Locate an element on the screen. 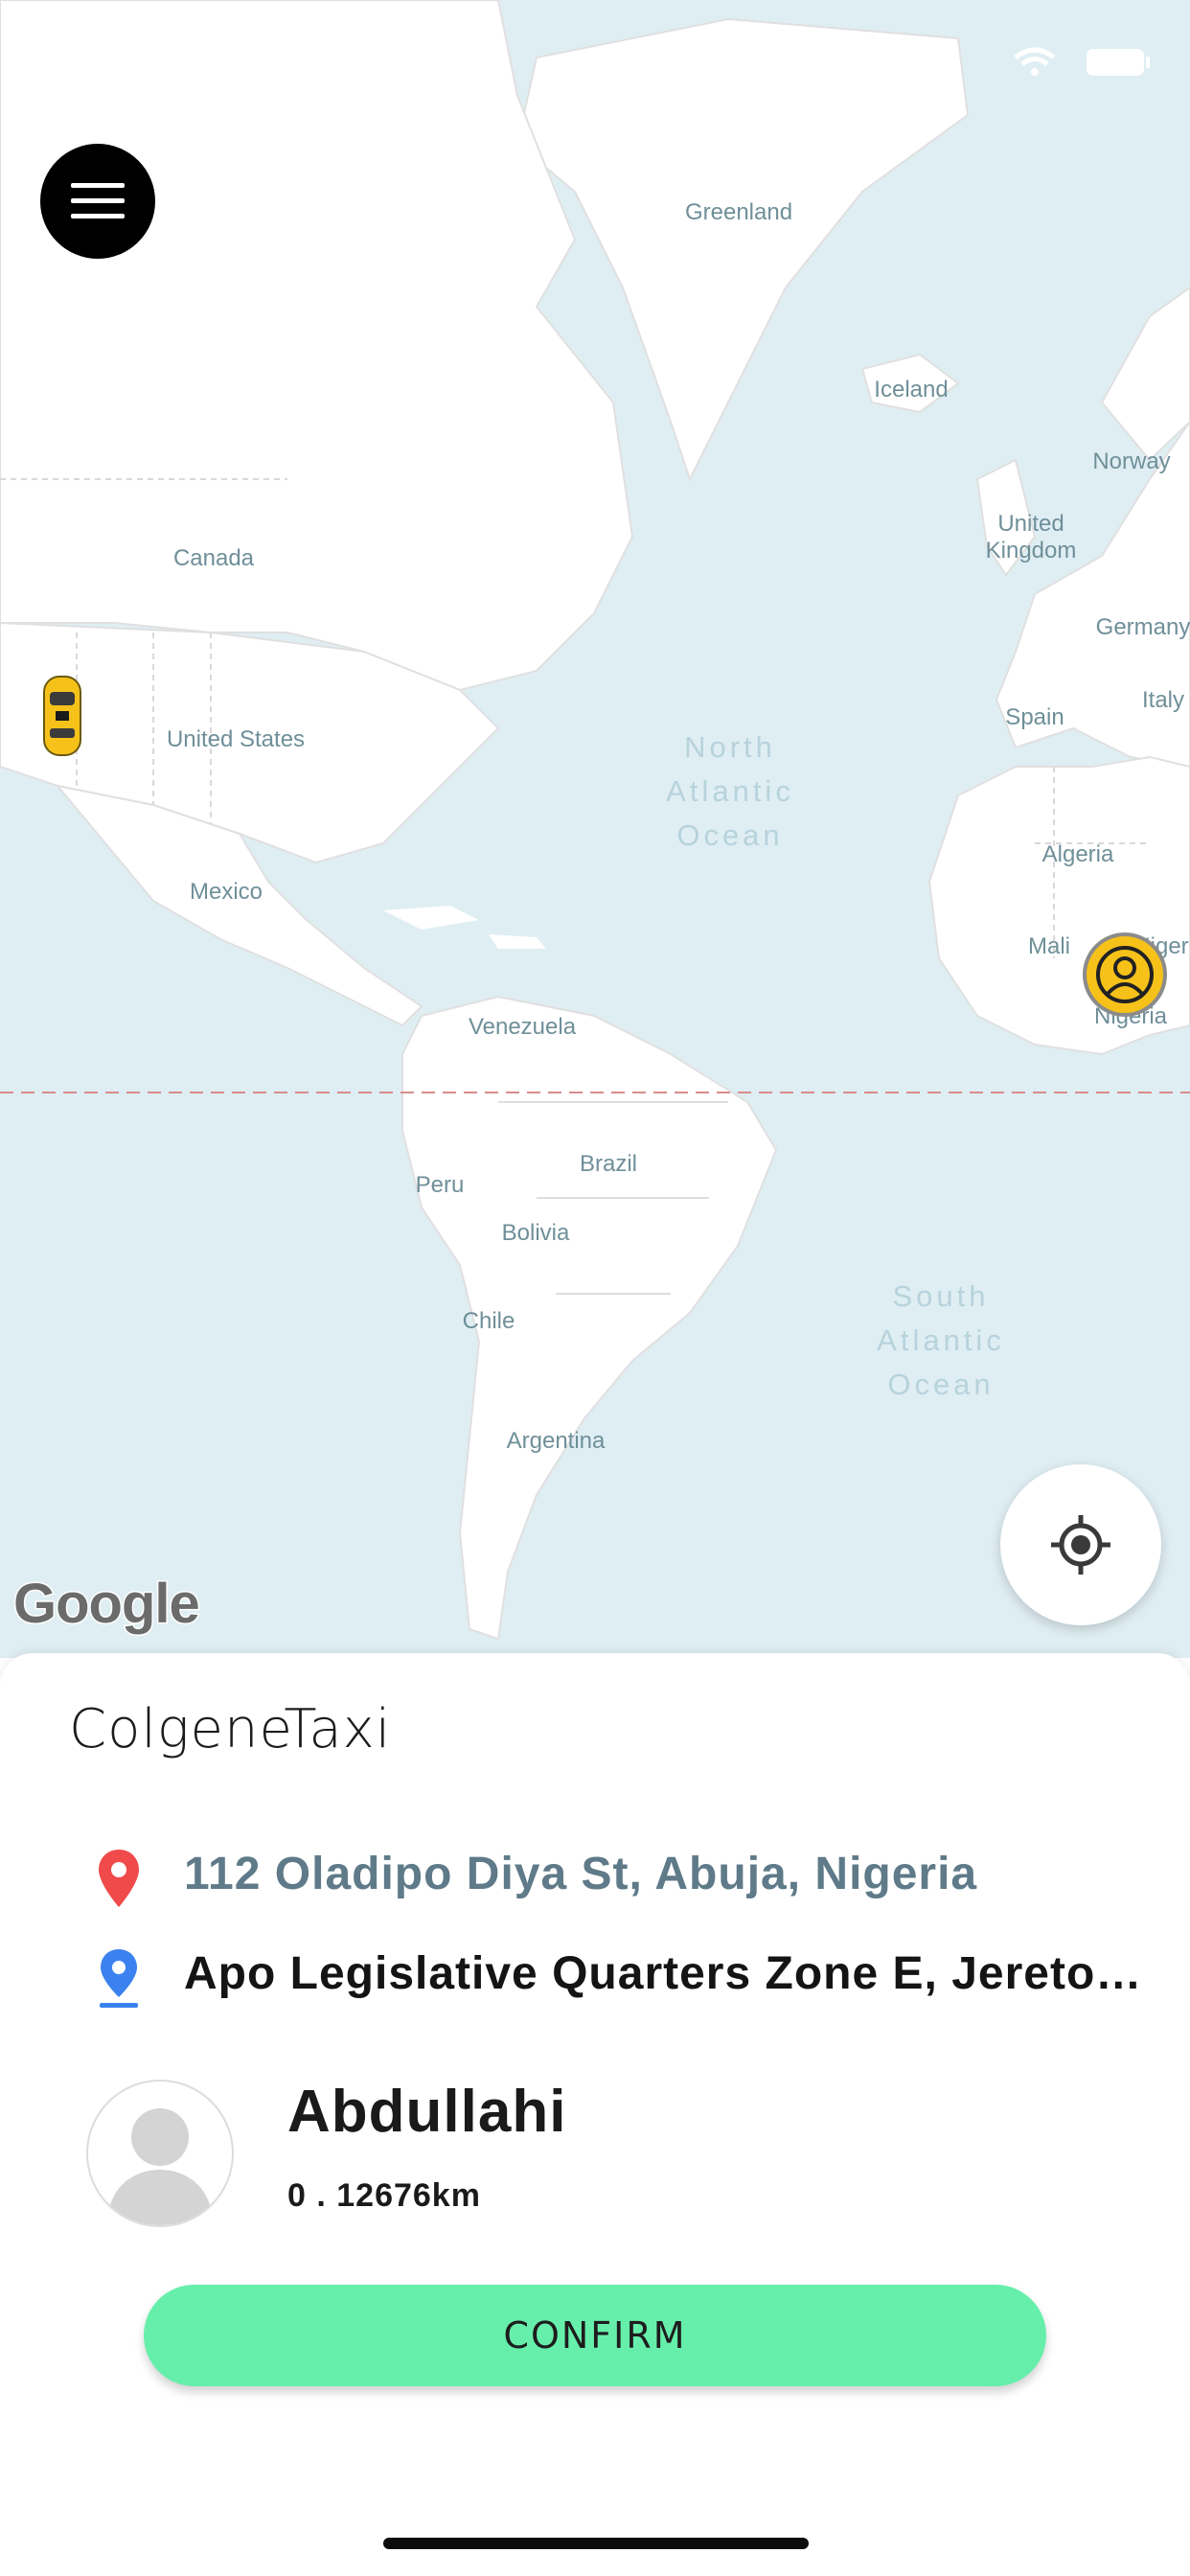 Image resolution: width=1190 pixels, height=2576 pixels. map-label-chile: Chile is located at coordinates (489, 1321).